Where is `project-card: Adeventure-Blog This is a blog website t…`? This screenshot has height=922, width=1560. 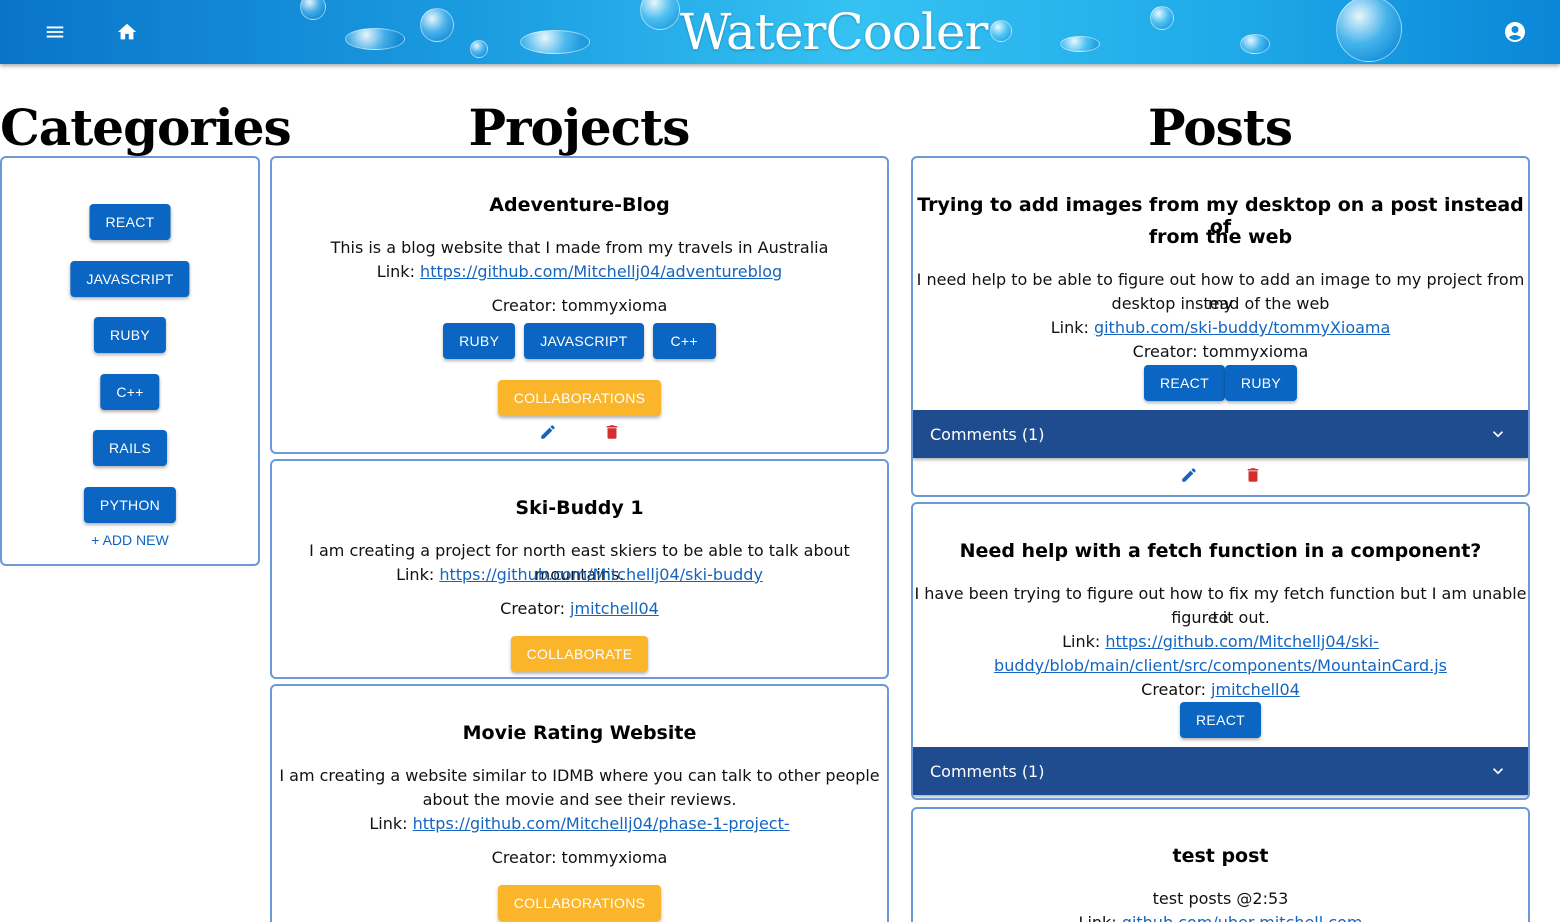 project-card: Adeventure-Blog This is a blog website t… is located at coordinates (579, 305).